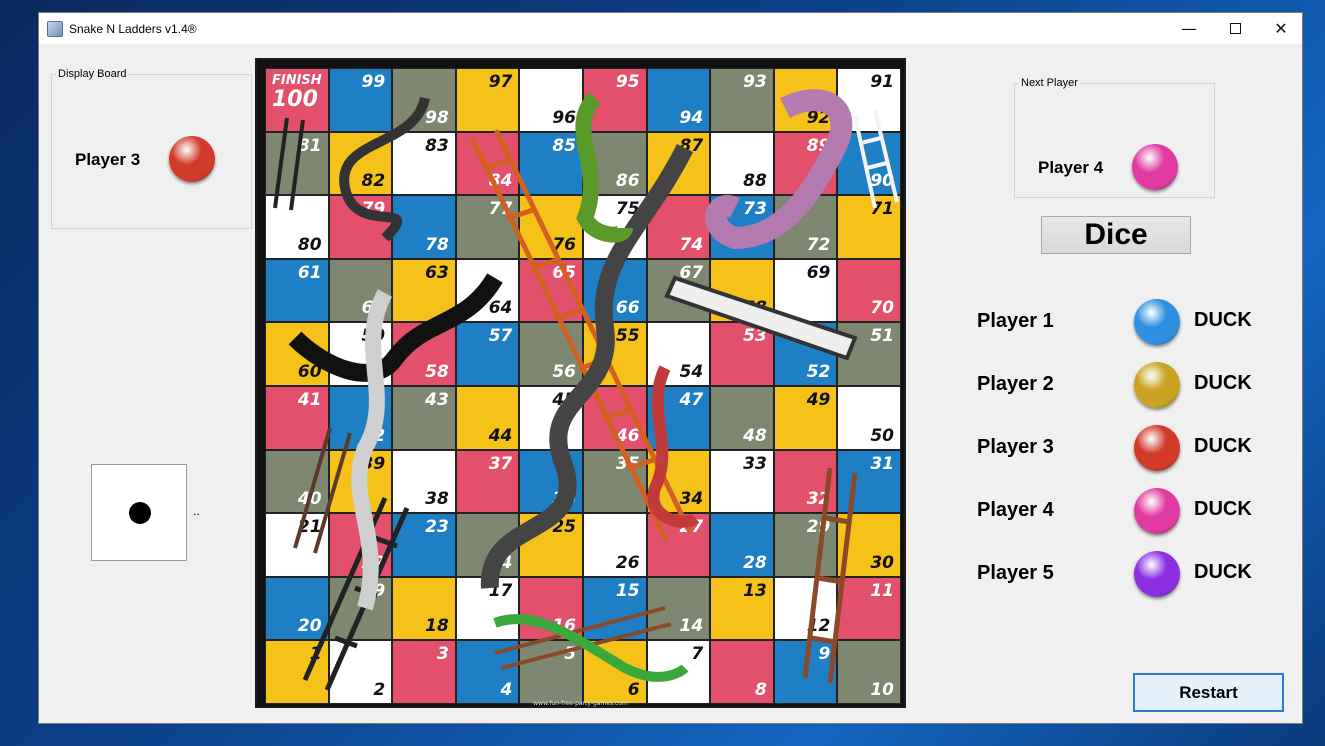 The height and width of the screenshot is (746, 1325). Describe the element at coordinates (1223, 446) in the screenshot. I see `player-3-status: DUCK` at that location.